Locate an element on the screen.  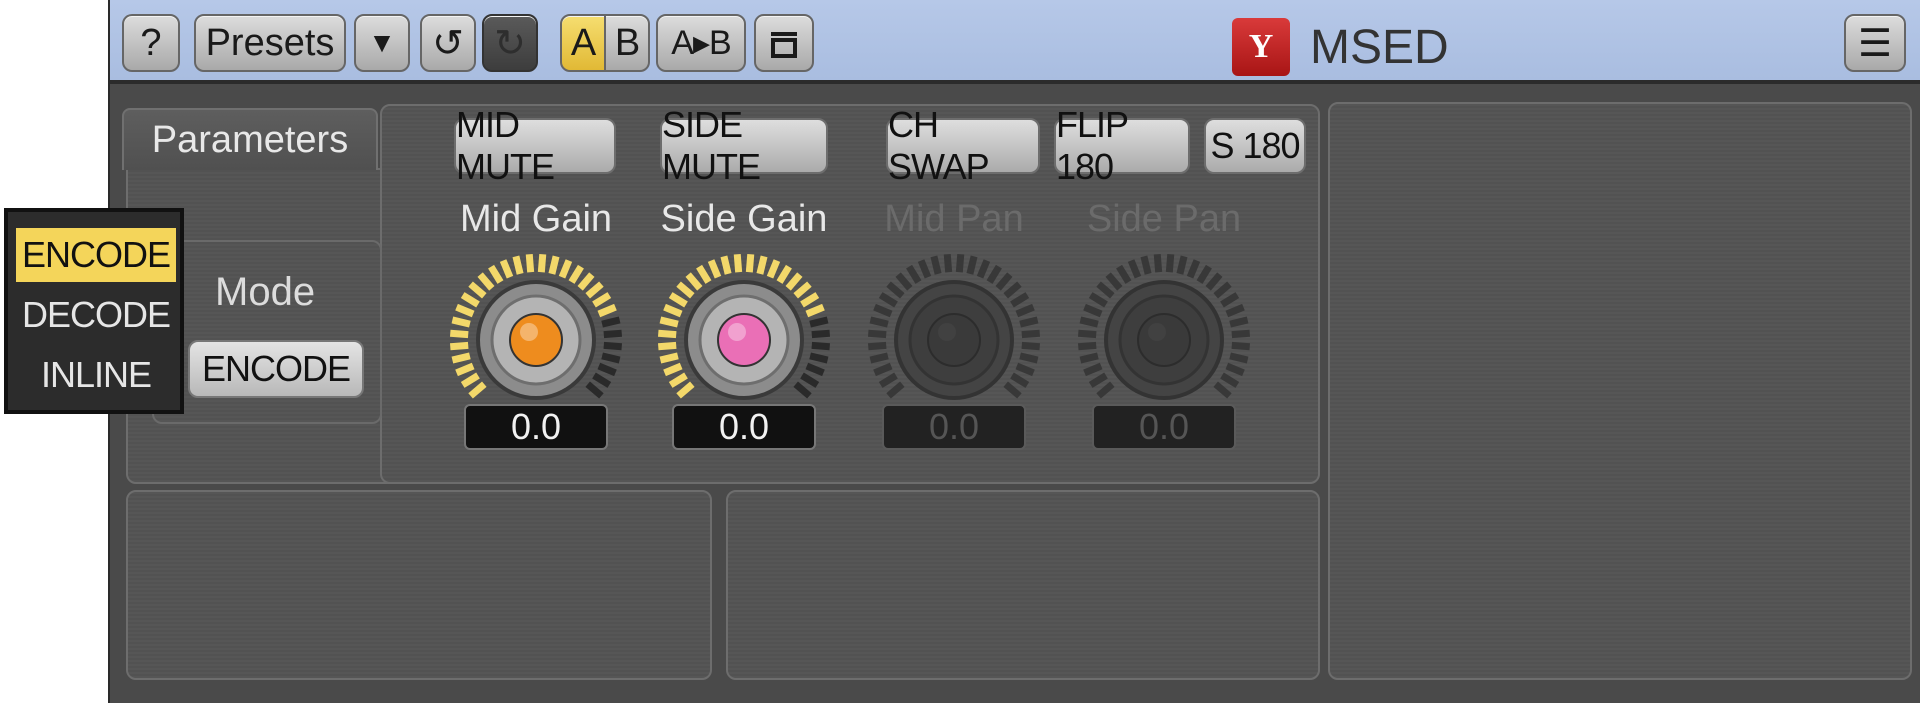
copy-a-to-b-label: A▸B is located at coordinates (701, 43).